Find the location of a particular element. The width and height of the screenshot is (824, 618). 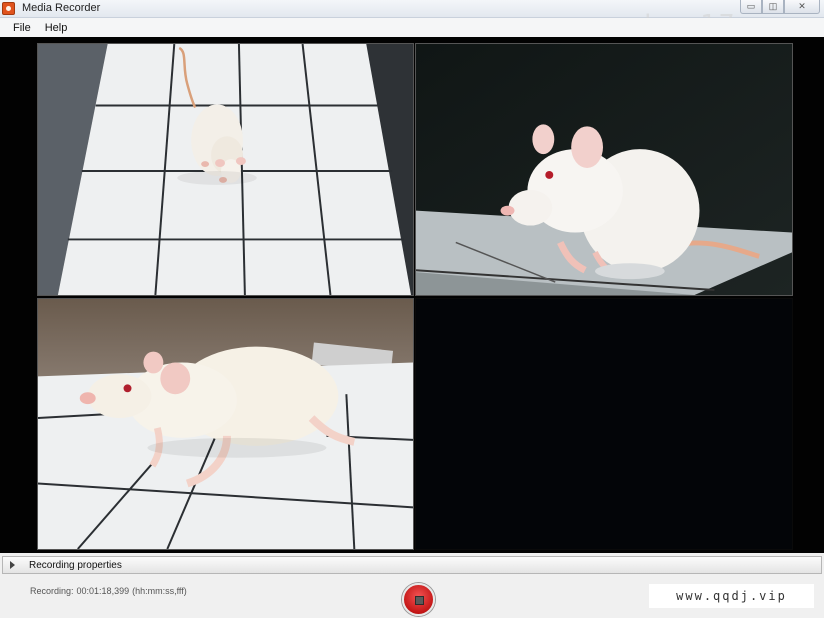

window-title: Media Recorder is located at coordinates (61, 8).